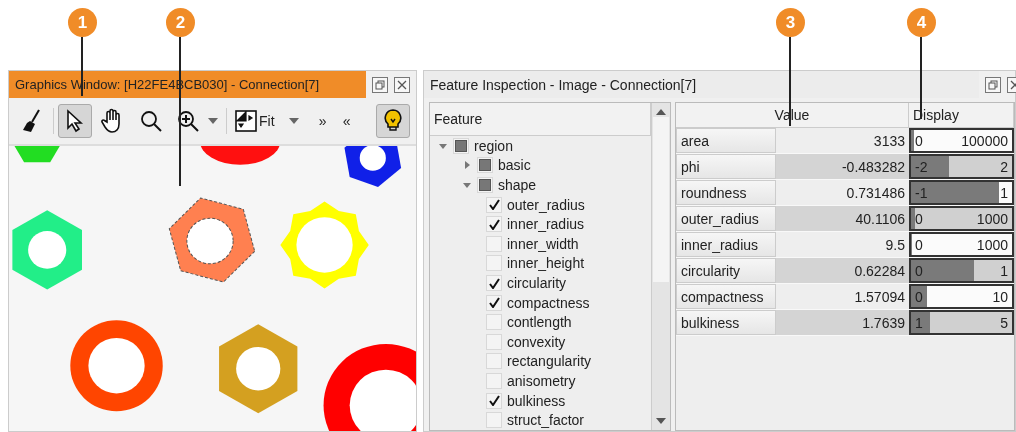 The height and width of the screenshot is (432, 1016). Describe the element at coordinates (921, 192) in the screenshot. I see `range-min-label: -1` at that location.